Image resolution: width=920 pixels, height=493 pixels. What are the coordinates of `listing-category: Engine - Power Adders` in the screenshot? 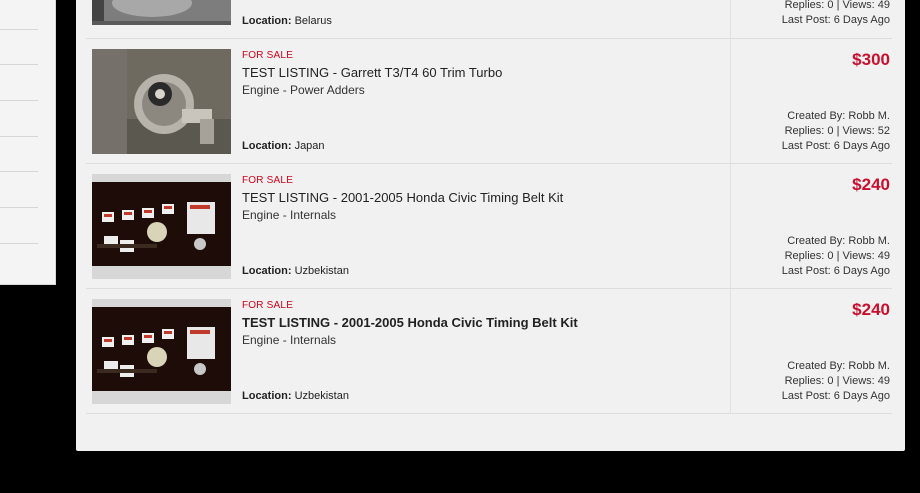 It's located at (303, 90).